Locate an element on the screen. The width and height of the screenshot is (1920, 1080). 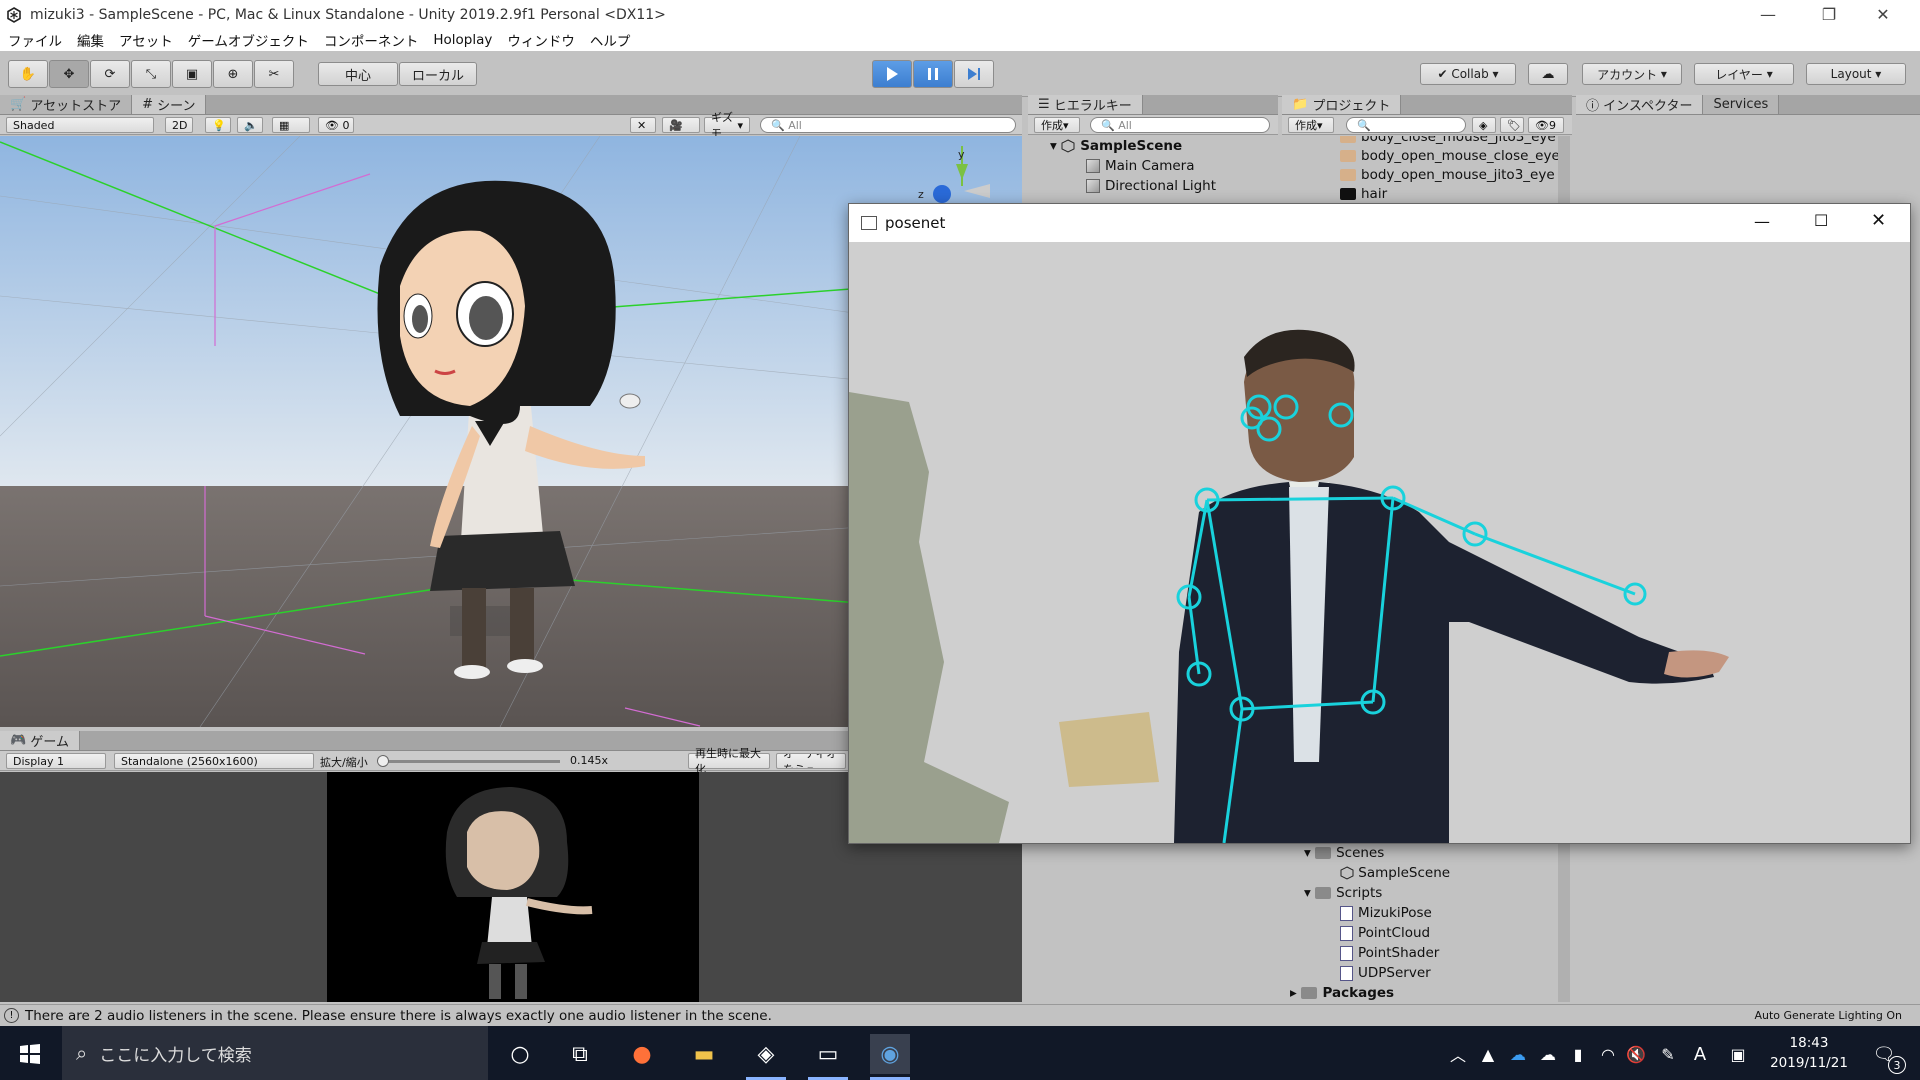
project-folder-scenes: ▾ Scenes is located at coordinates (1344, 853).